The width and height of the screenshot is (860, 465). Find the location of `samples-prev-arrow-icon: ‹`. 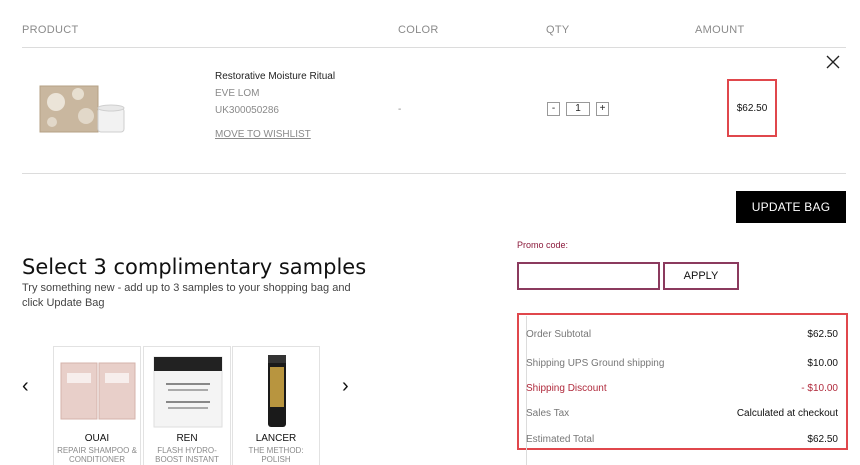

samples-prev-arrow-icon: ‹ is located at coordinates (25, 386).